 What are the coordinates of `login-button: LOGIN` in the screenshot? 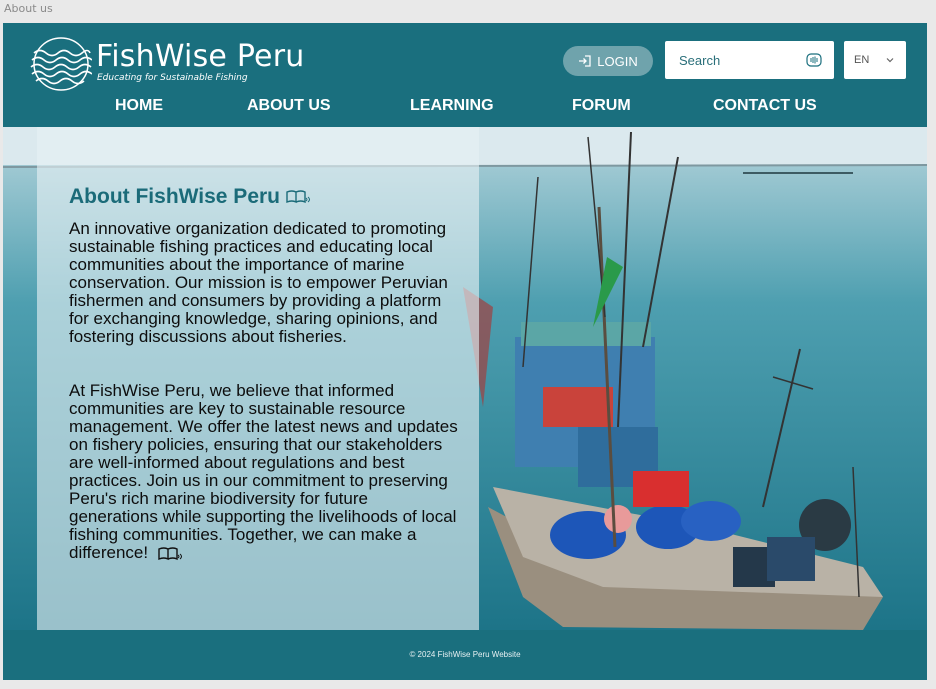 It's located at (608, 61).